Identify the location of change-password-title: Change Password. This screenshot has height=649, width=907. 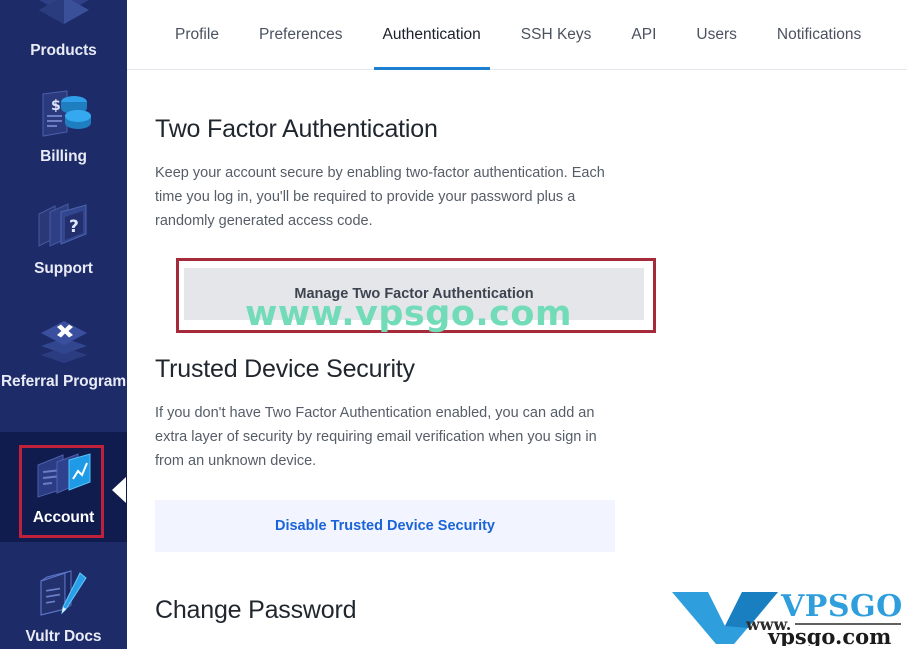
(256, 610).